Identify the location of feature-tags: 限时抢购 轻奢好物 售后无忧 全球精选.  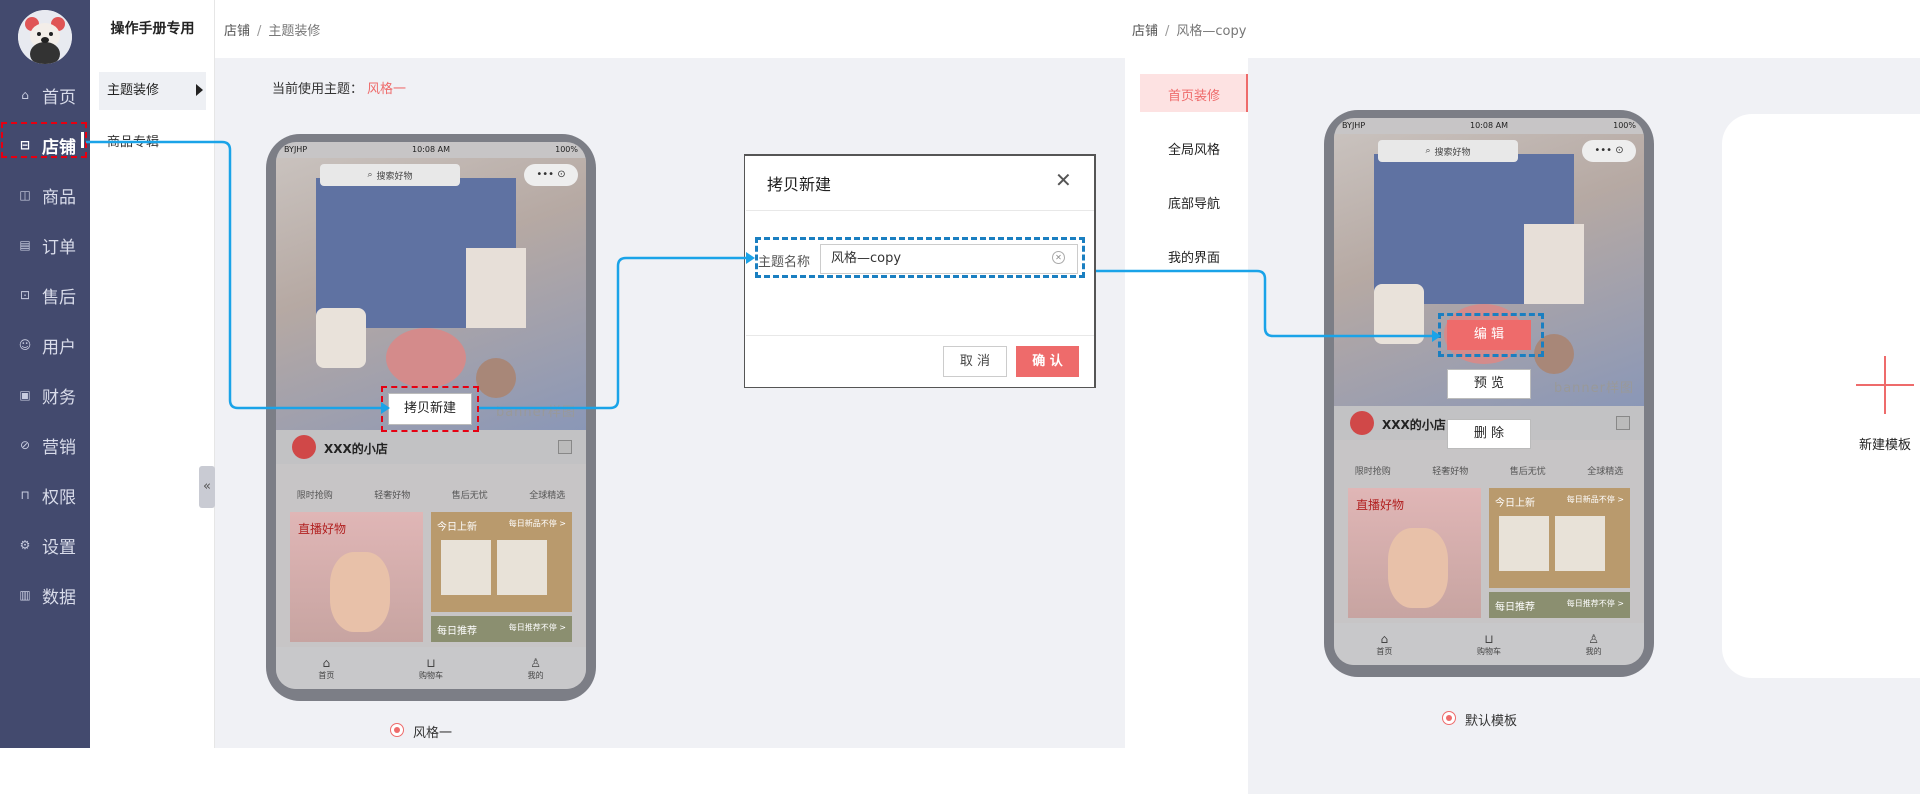
(431, 494).